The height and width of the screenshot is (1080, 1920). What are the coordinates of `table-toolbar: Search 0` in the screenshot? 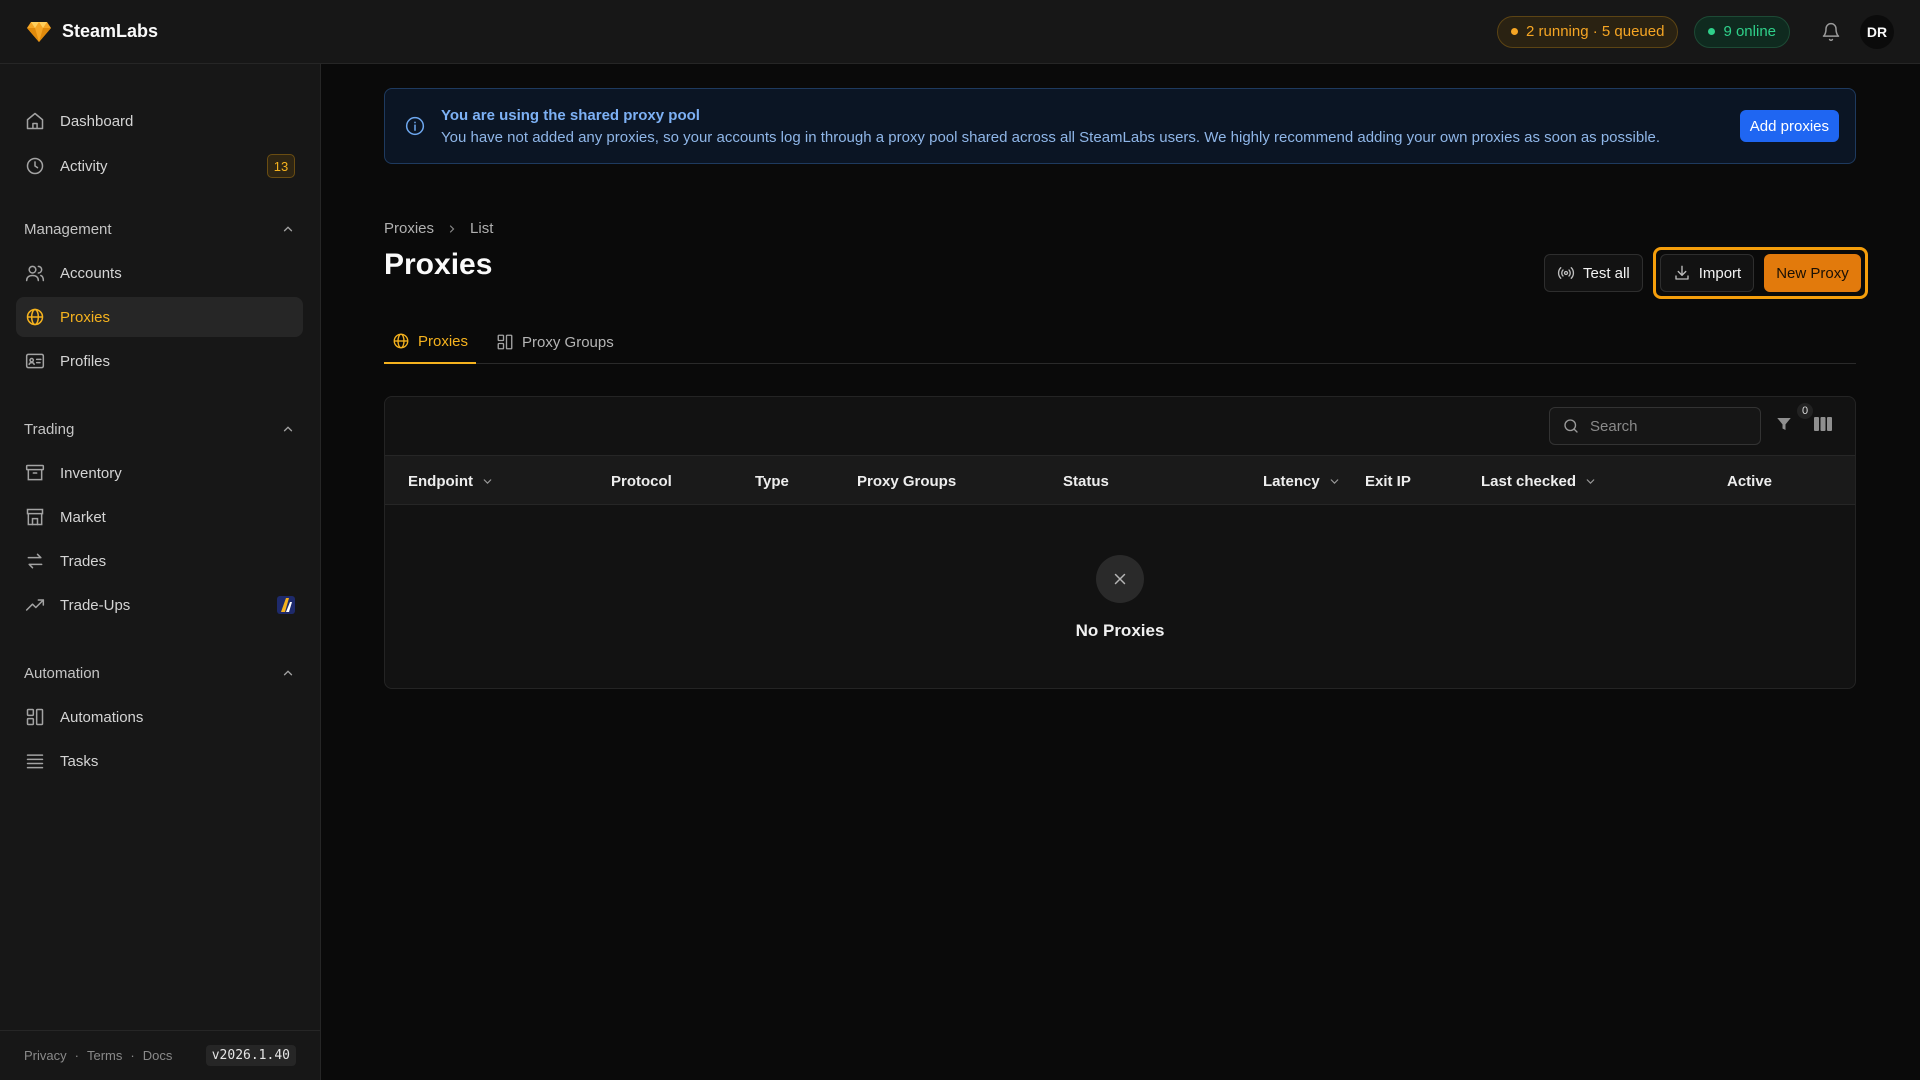 It's located at (1120, 426).